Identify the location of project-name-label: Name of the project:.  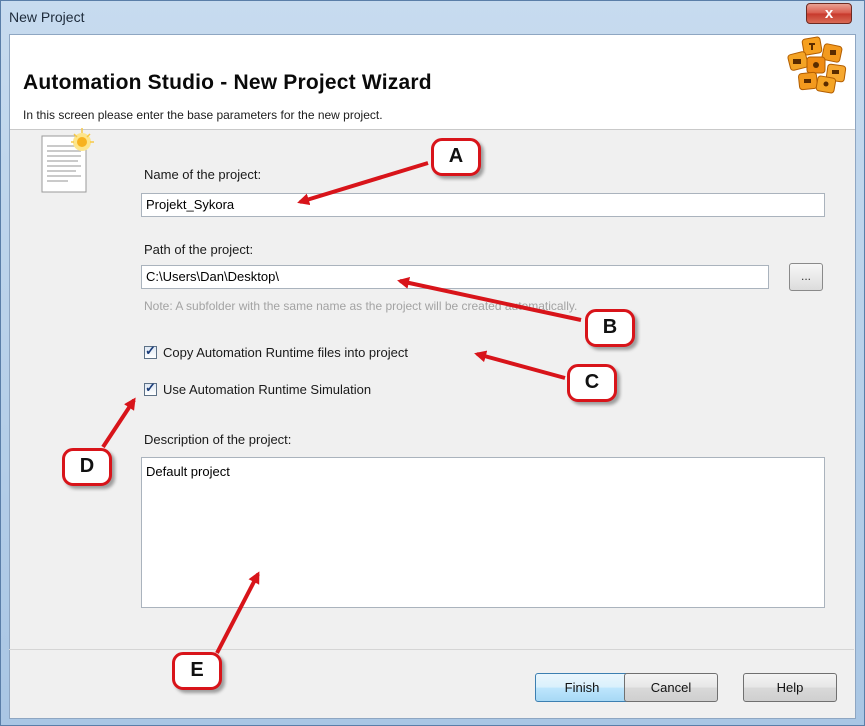
(203, 174).